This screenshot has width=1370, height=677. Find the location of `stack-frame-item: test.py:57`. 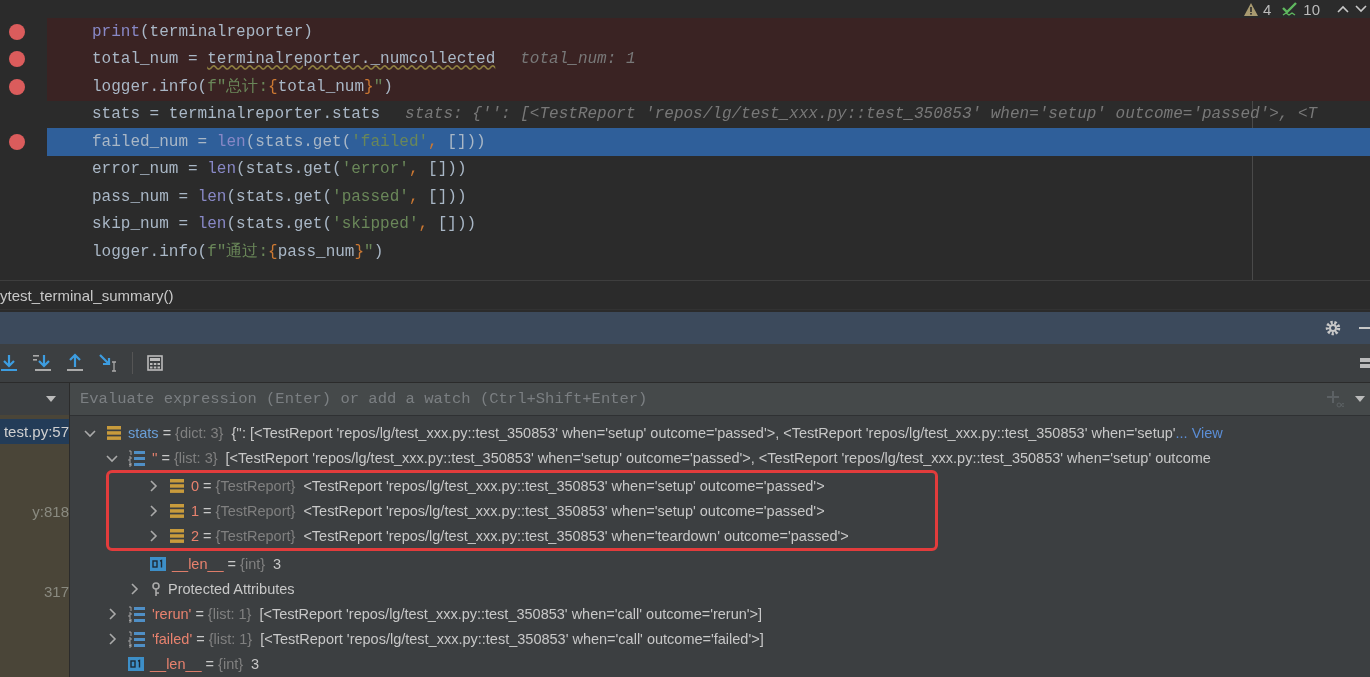

stack-frame-item: test.py:57 is located at coordinates (34, 431).